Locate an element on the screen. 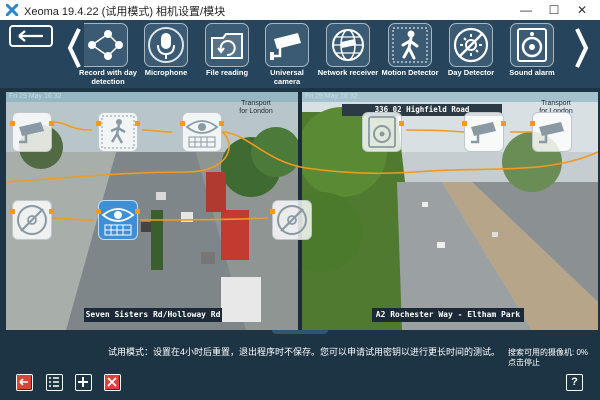  exit-icon is located at coordinates (24, 382).